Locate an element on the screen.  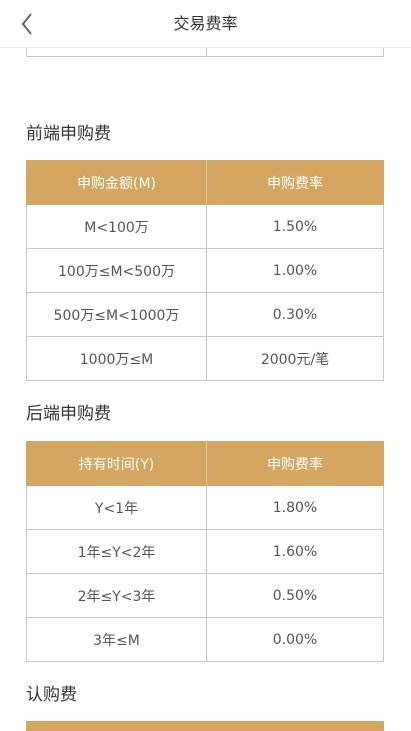
top-nav-bar: 交易费率 is located at coordinates (205, 24).